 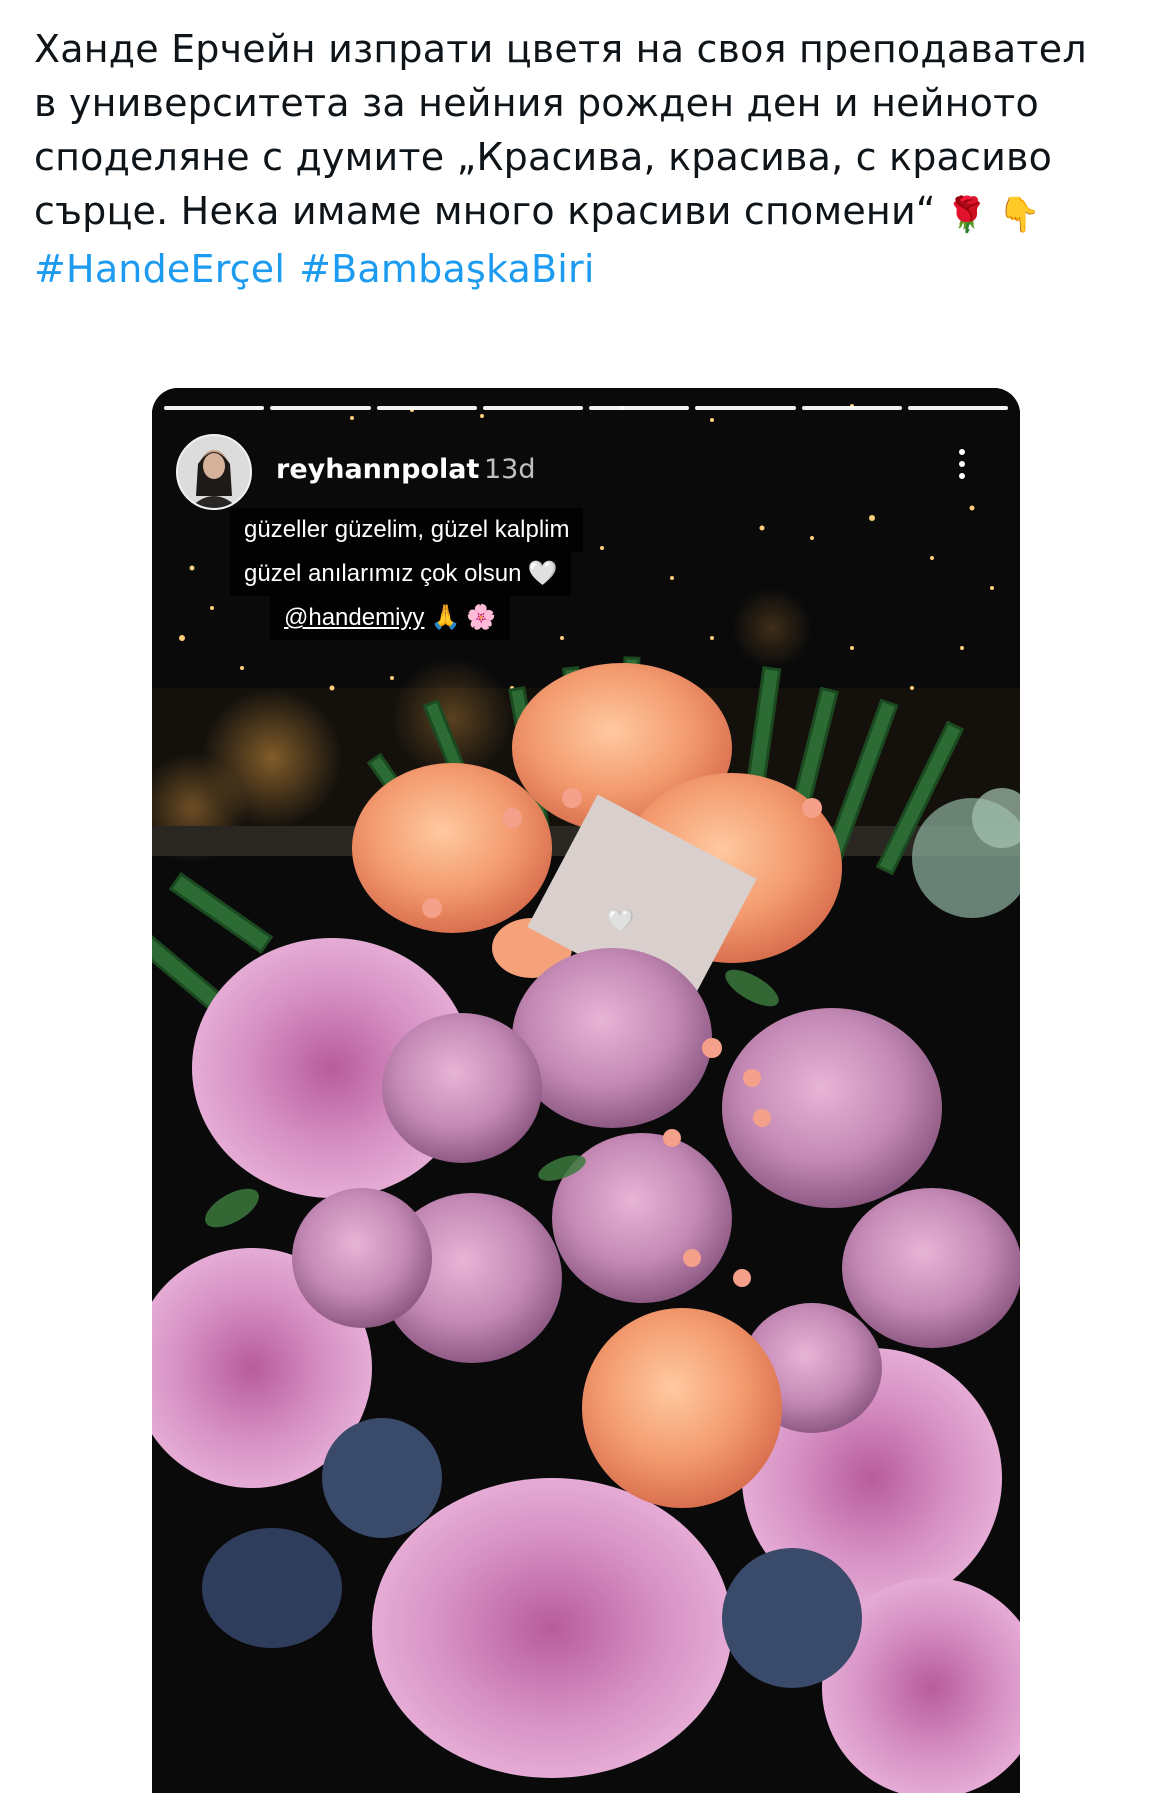 What do you see at coordinates (485, 211) in the screenshot?
I see `tweet-line-4-text: сърце. Нека имаме много красиви спомени“` at bounding box center [485, 211].